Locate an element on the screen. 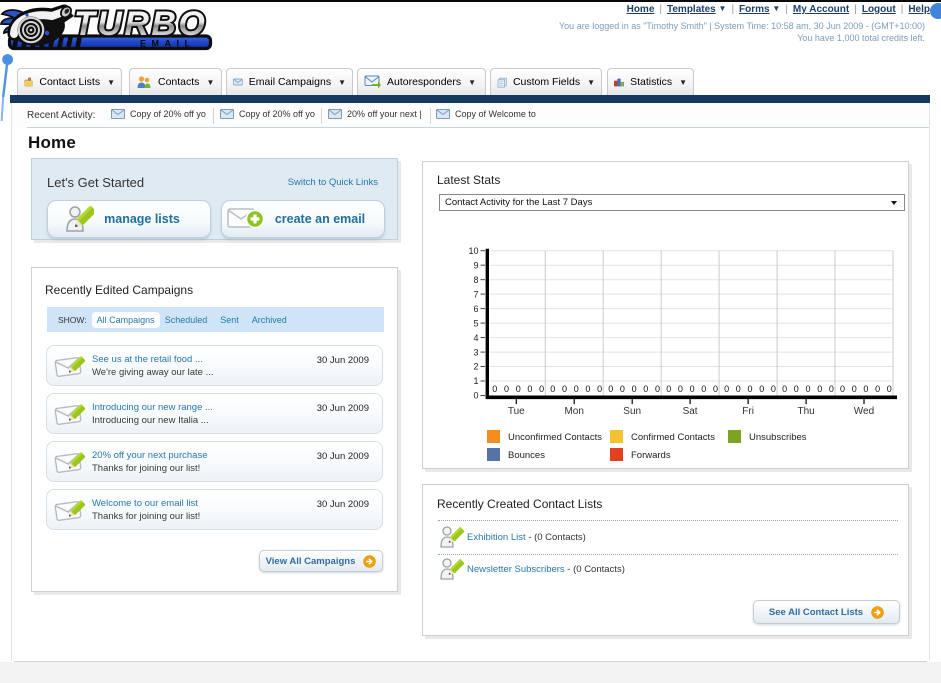 This screenshot has width=941, height=683. svg-text: 2 is located at coordinates (475, 367).